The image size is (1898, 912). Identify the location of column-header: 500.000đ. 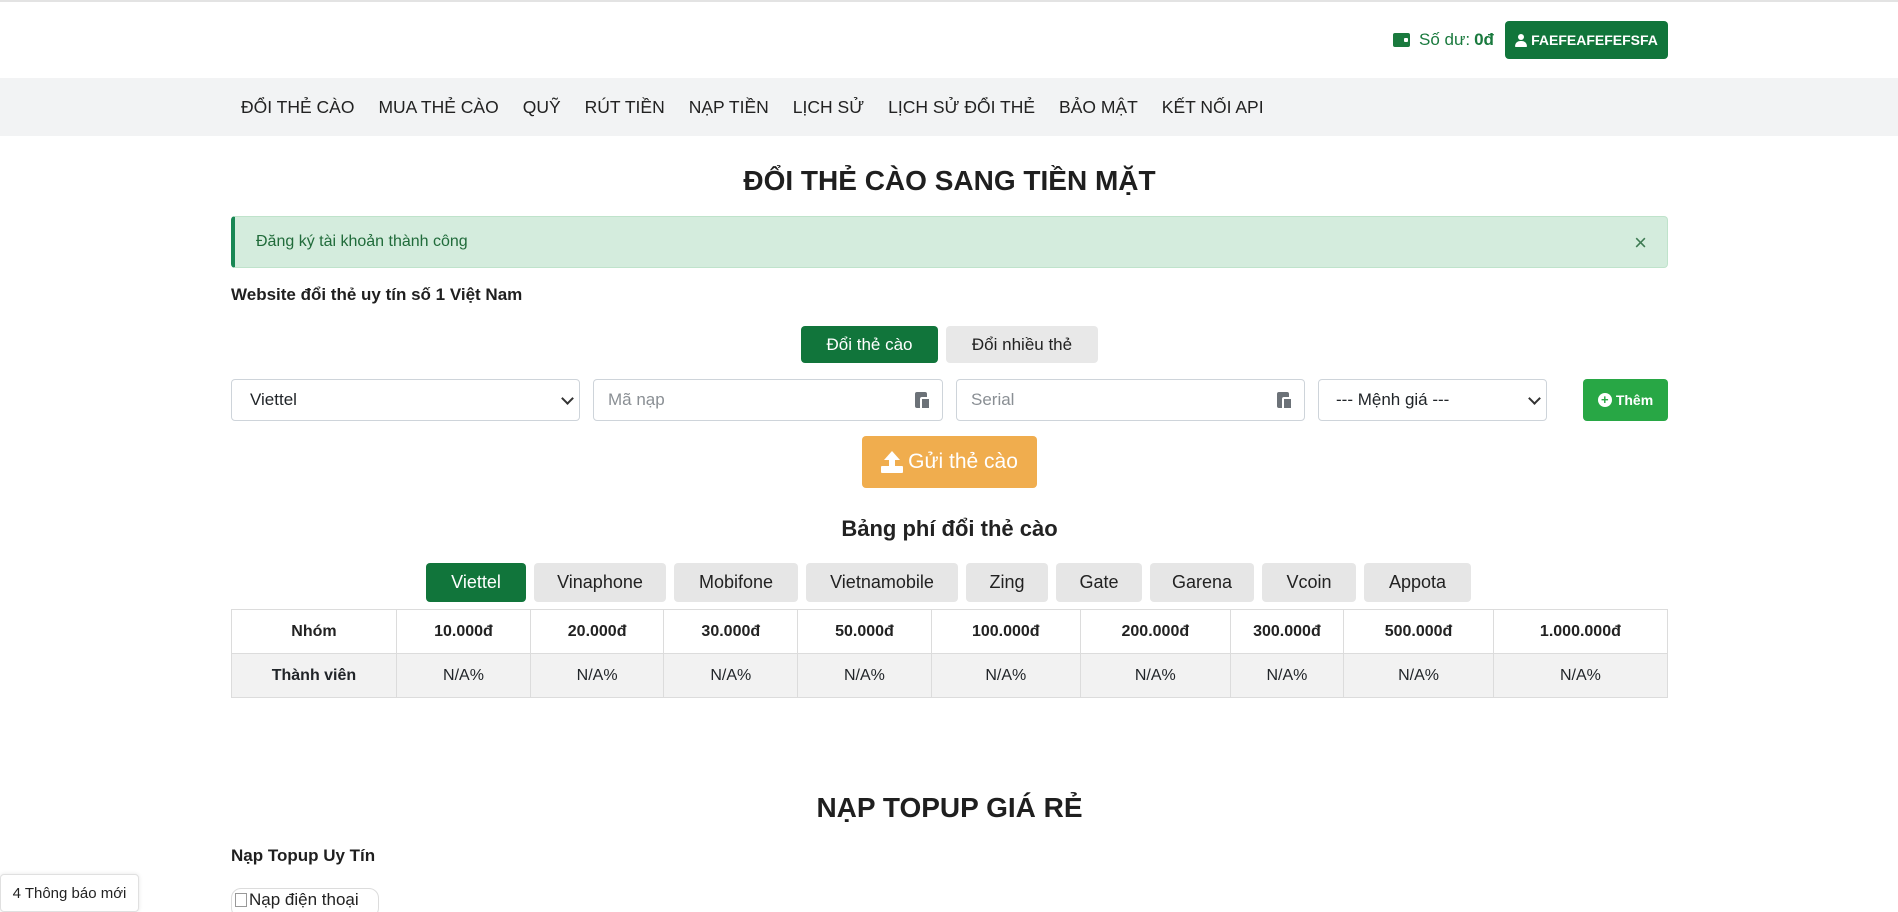
(1418, 631).